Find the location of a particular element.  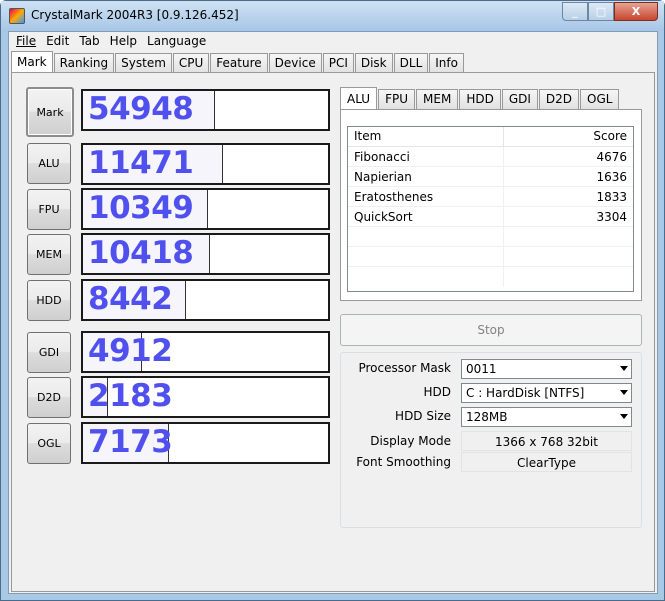

subtab-mem: MEM is located at coordinates (437, 99).